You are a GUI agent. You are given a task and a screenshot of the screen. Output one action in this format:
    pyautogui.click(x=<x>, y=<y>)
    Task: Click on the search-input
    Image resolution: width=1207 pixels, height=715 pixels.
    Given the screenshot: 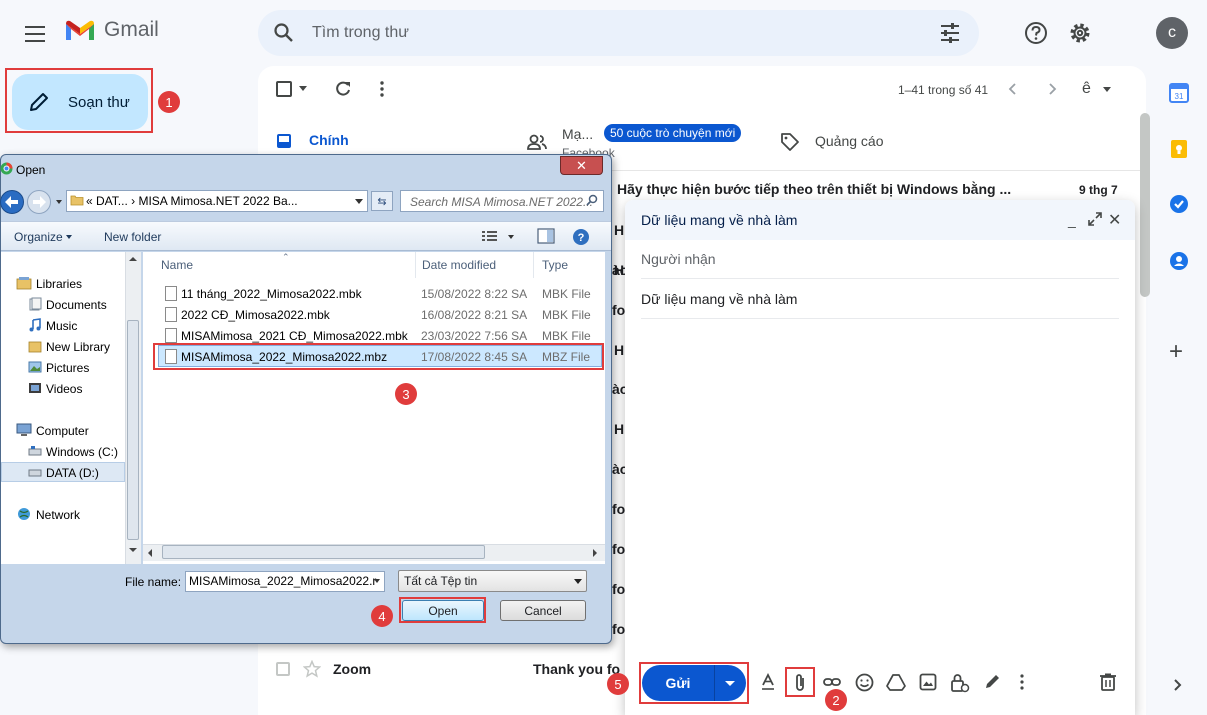 What is the action you would take?
    pyautogui.click(x=592, y=33)
    